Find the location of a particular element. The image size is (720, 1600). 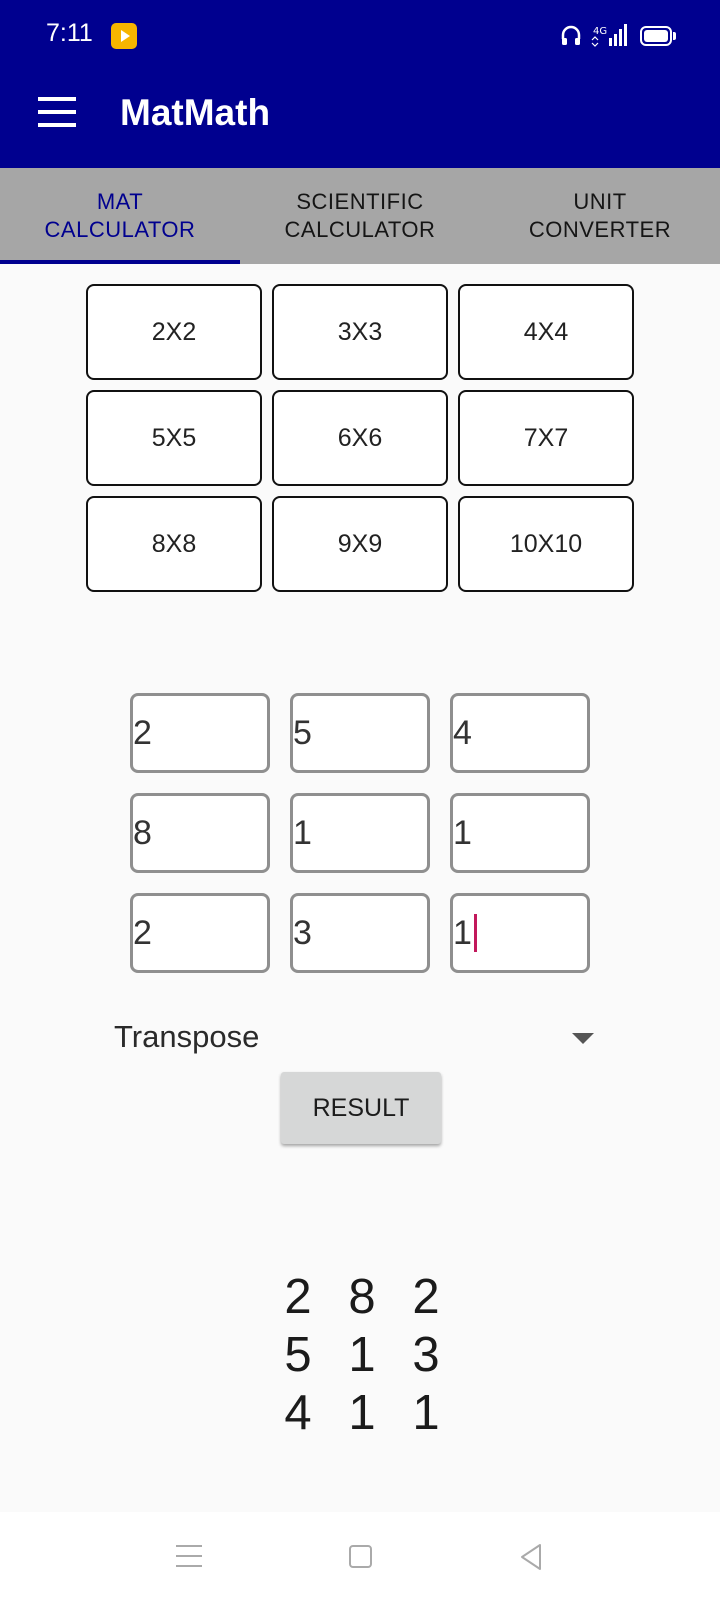

tab-scientific-calculator: SCIENTIFIC CALCULATOR is located at coordinates (360, 216).